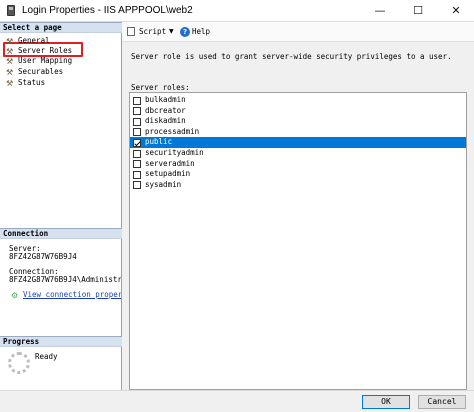 The image size is (474, 412). I want to click on page-item-label: General, so click(34, 40).